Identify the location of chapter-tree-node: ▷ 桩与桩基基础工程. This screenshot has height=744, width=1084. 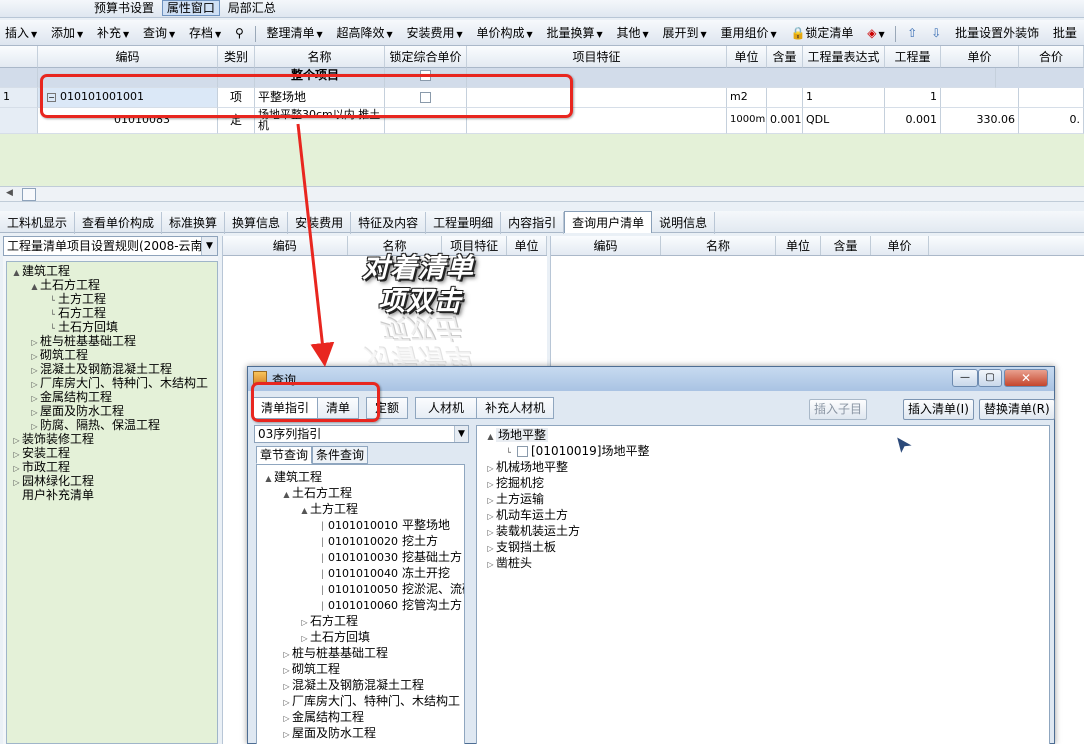
(360, 653).